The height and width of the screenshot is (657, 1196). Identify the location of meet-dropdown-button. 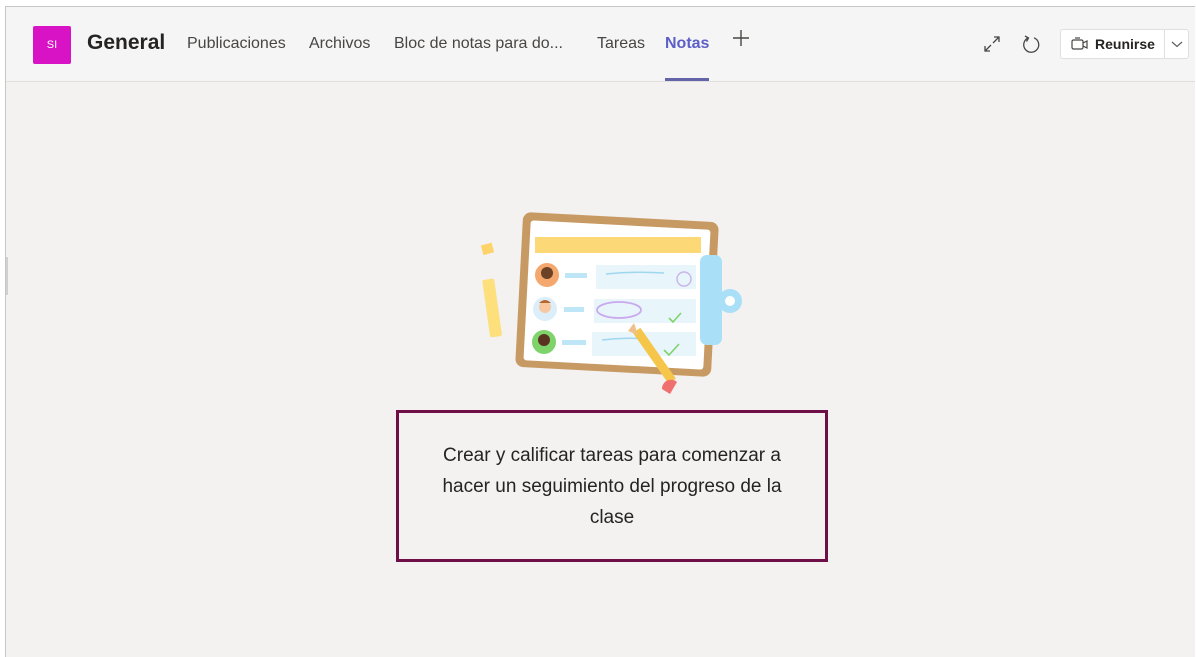
(1176, 44).